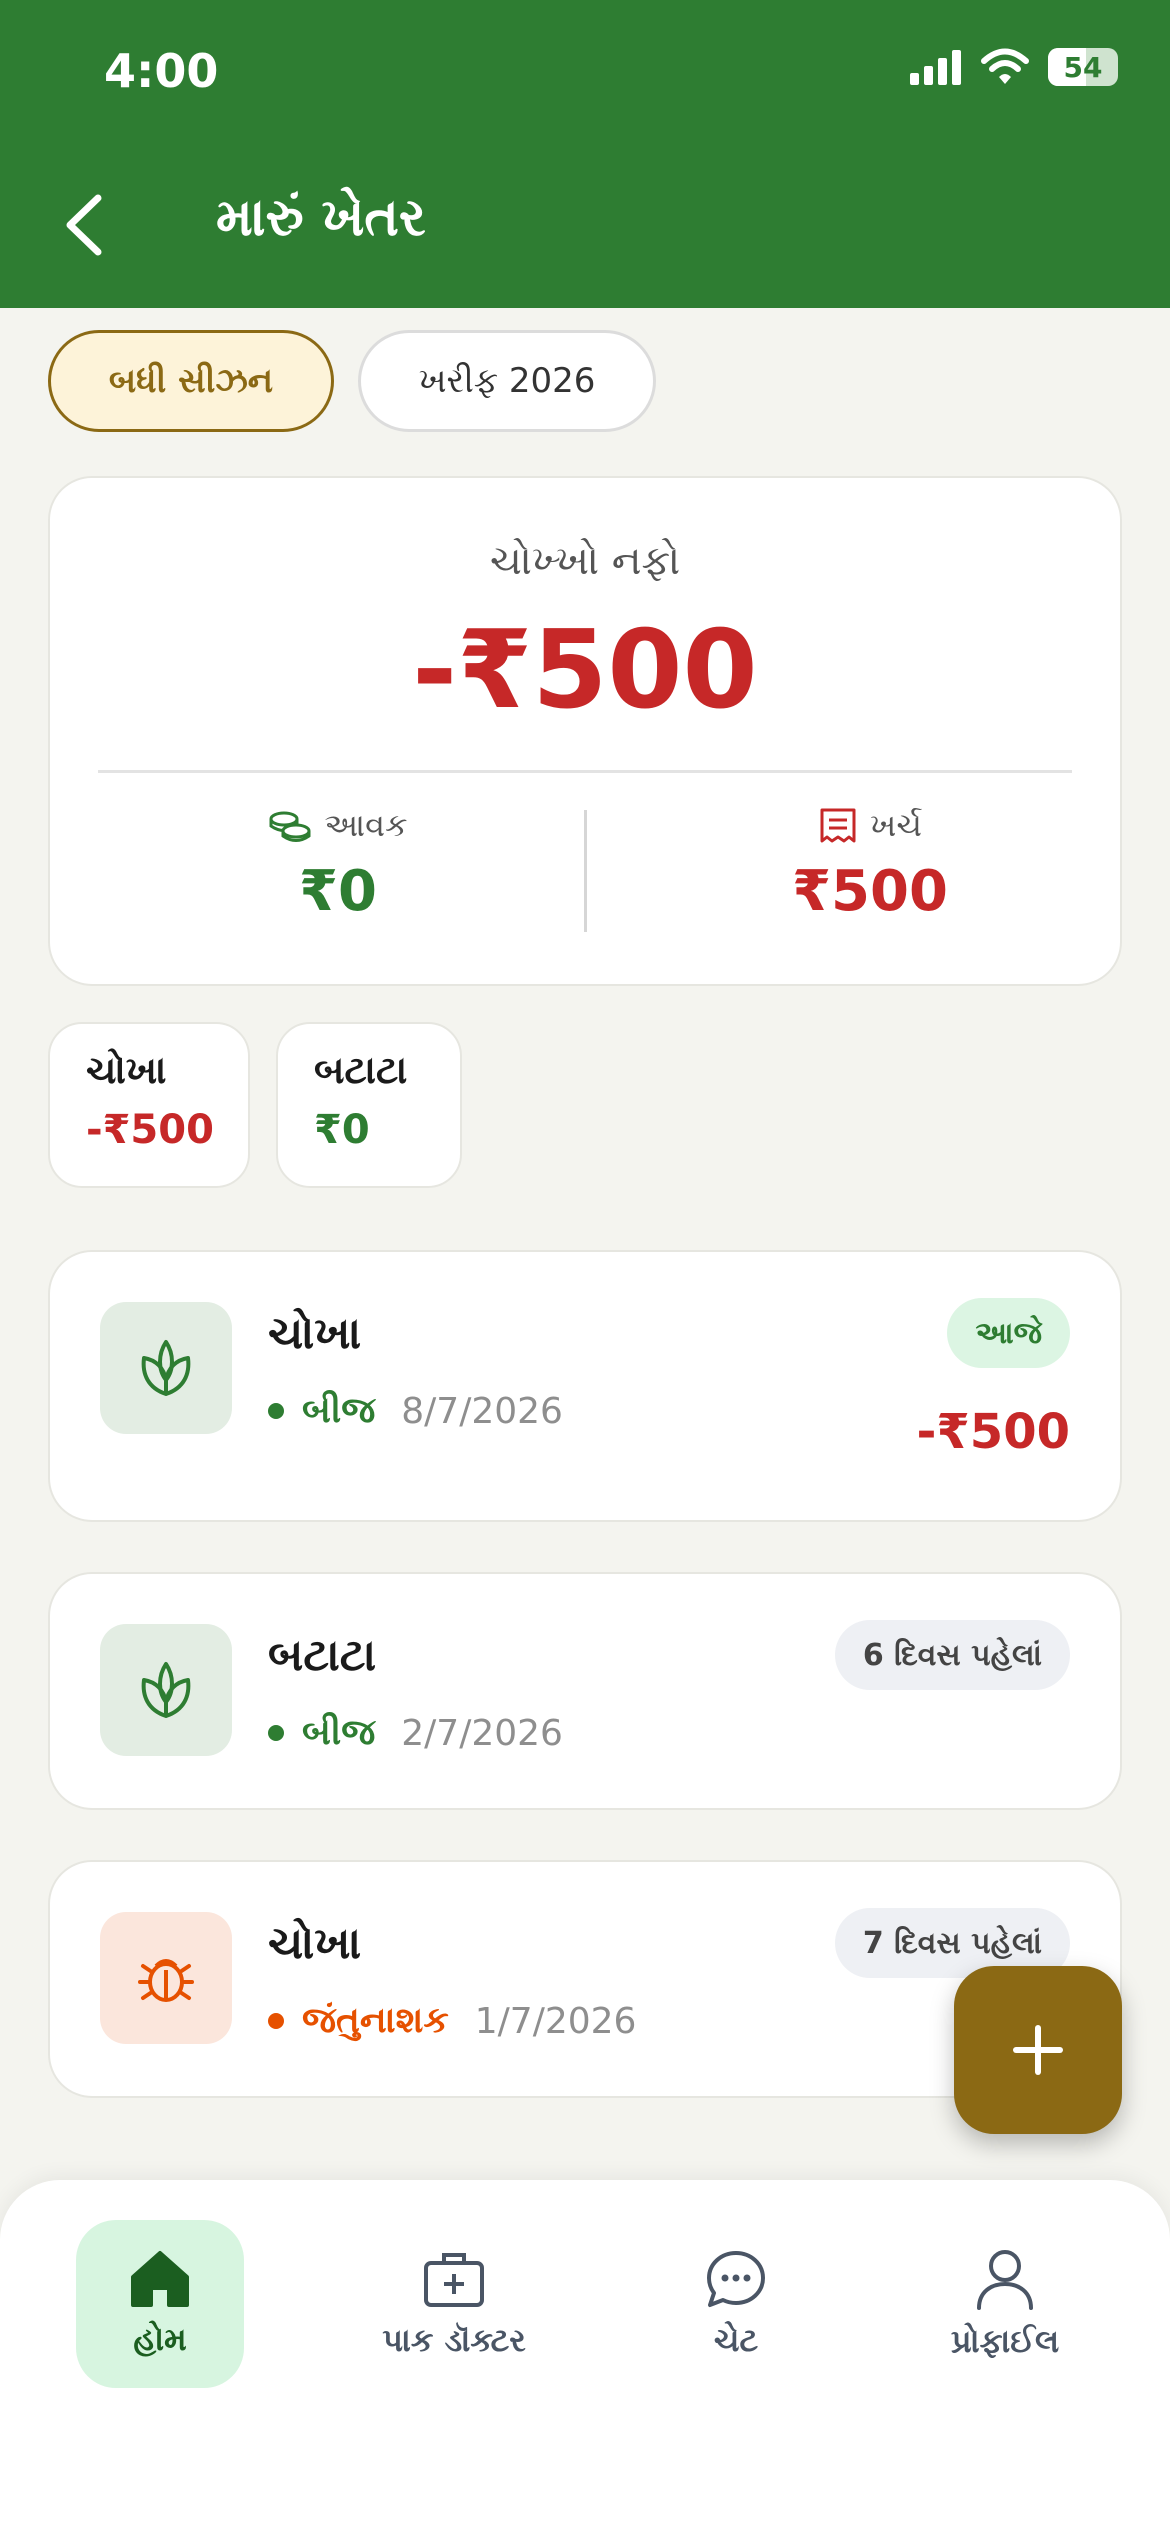 This screenshot has height=2532, width=1170. What do you see at coordinates (322, 1655) in the screenshot?
I see `activity-crop: બટાટા` at bounding box center [322, 1655].